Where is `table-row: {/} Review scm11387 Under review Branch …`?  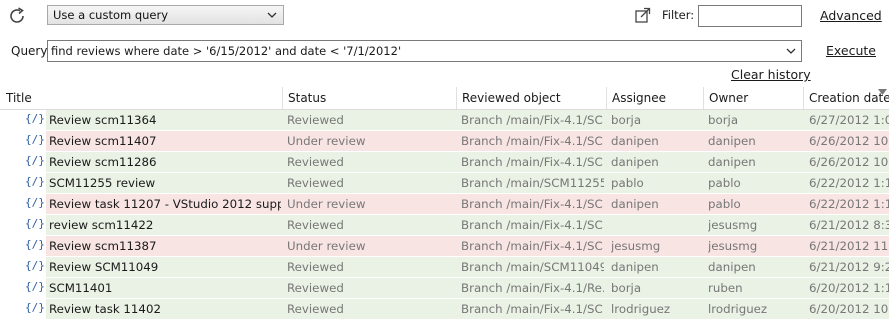
table-row: {/} Review scm11387 Under review Branch … is located at coordinates (444, 246).